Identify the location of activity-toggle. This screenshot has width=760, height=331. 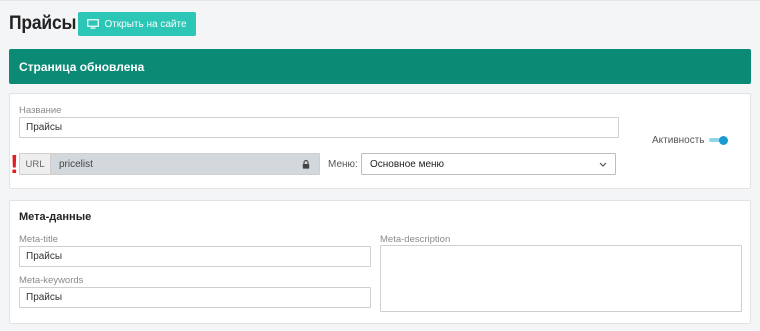
(718, 140).